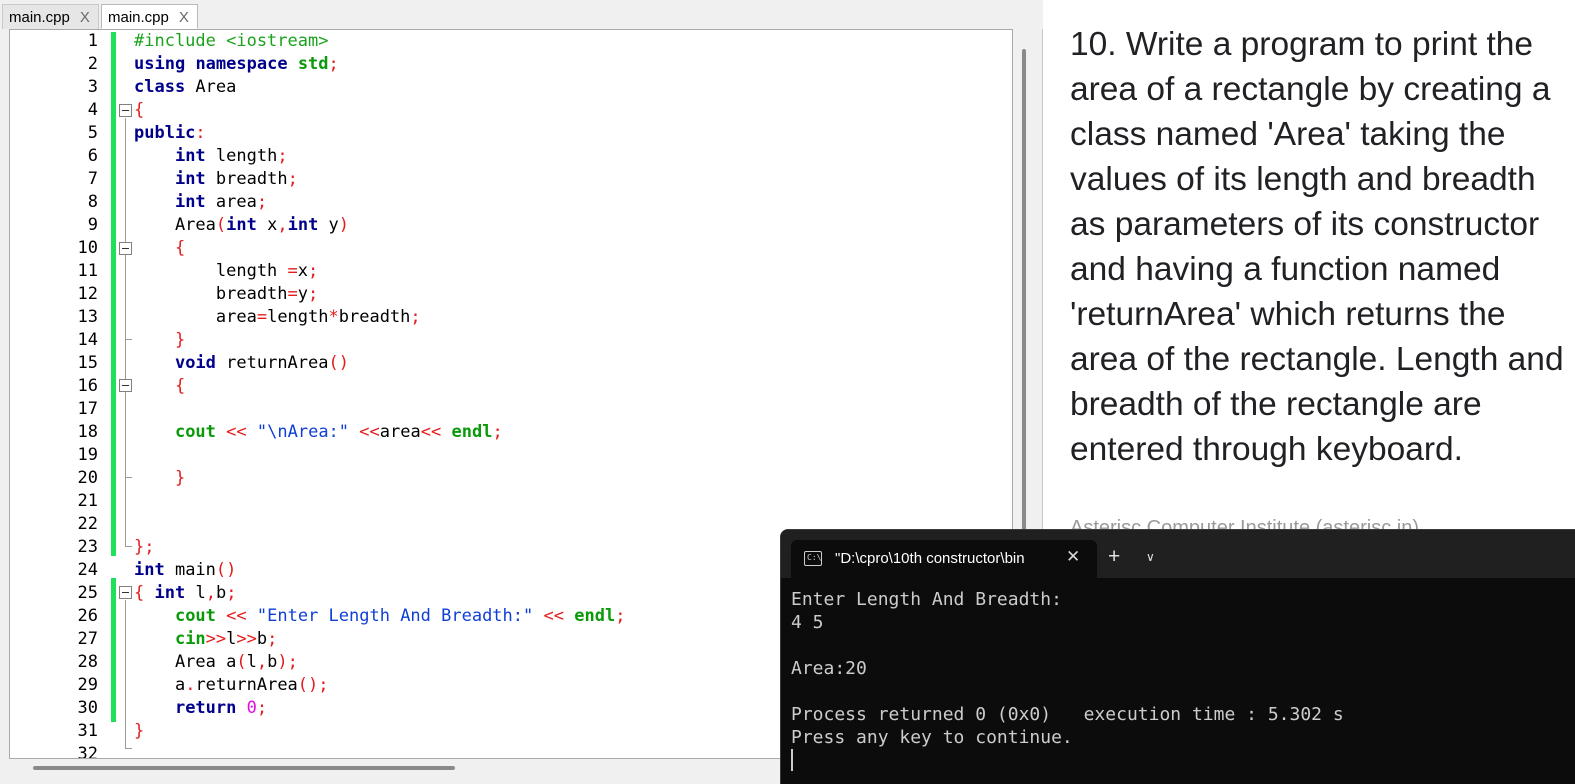 Image resolution: width=1575 pixels, height=784 pixels. I want to click on scroll-thumb, so click(244, 768).